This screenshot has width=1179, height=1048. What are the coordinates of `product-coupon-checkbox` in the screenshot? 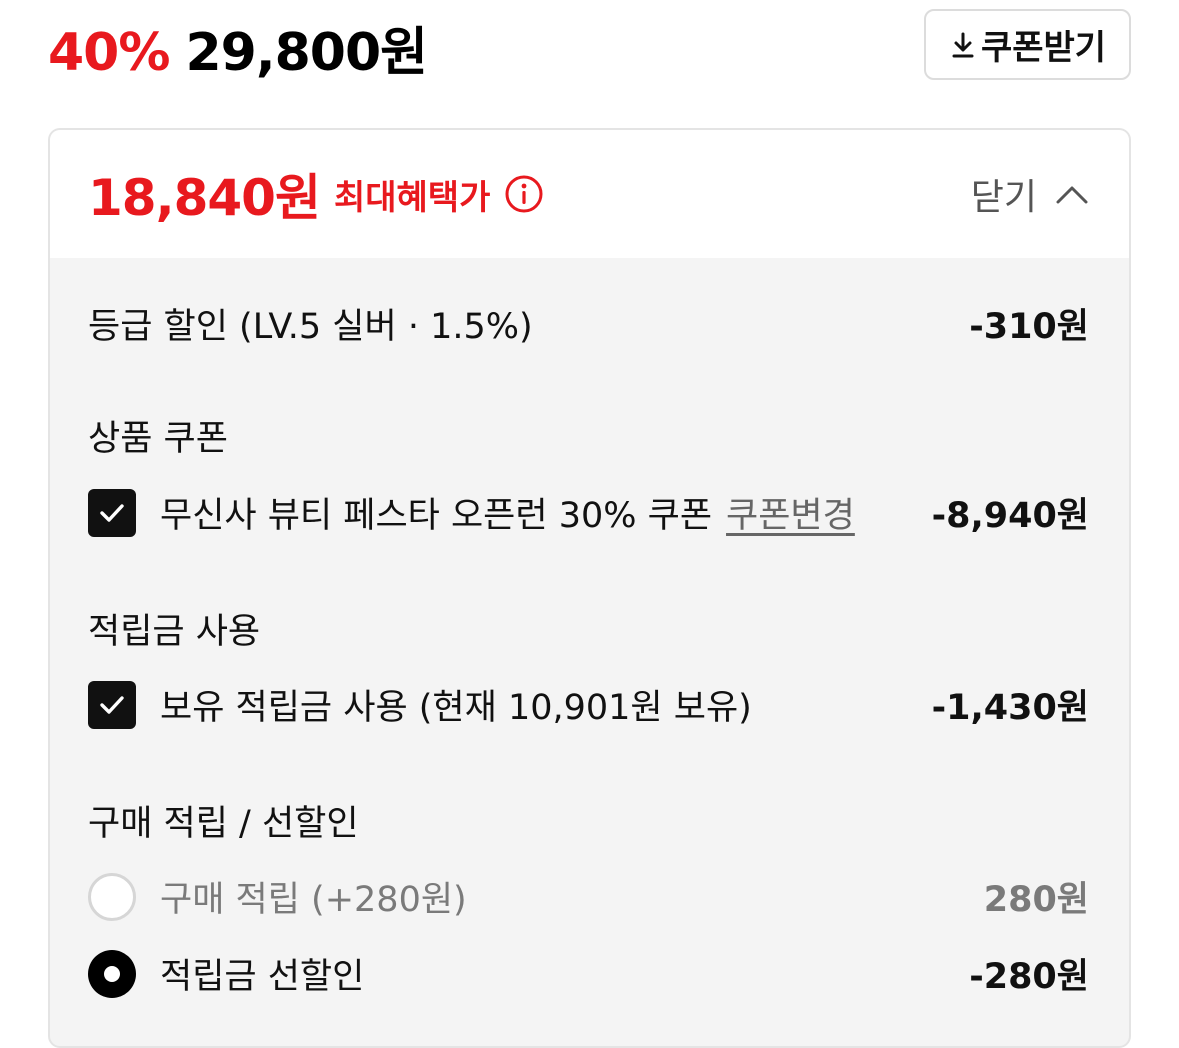 It's located at (112, 512).